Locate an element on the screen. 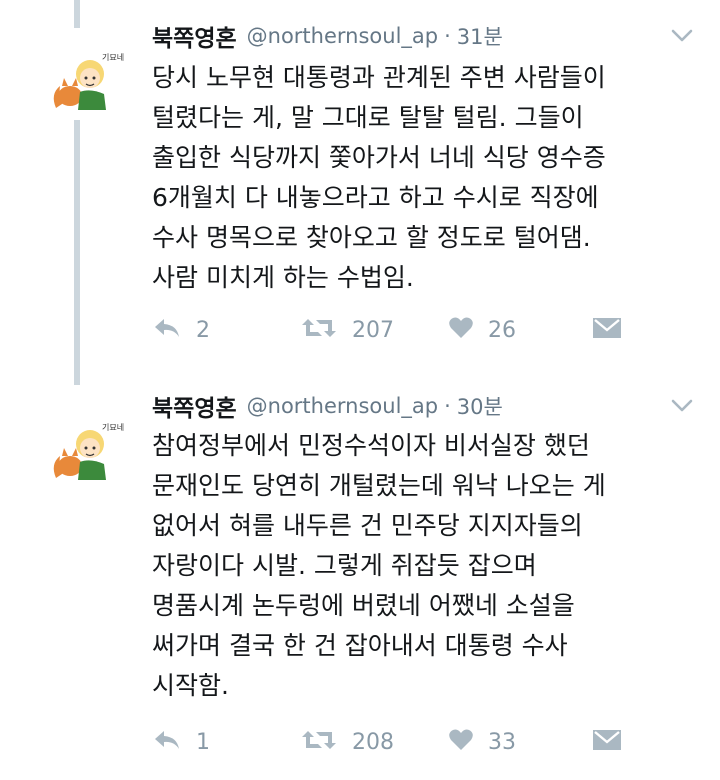  like-button: 26 is located at coordinates (482, 330).